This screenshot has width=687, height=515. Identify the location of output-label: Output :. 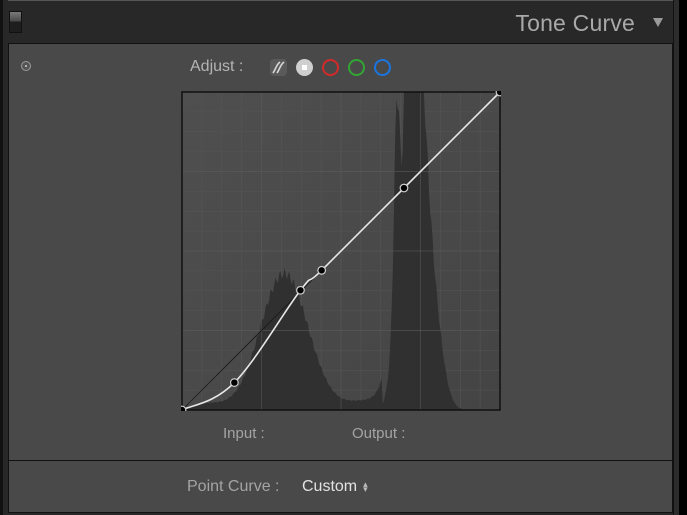
(379, 433).